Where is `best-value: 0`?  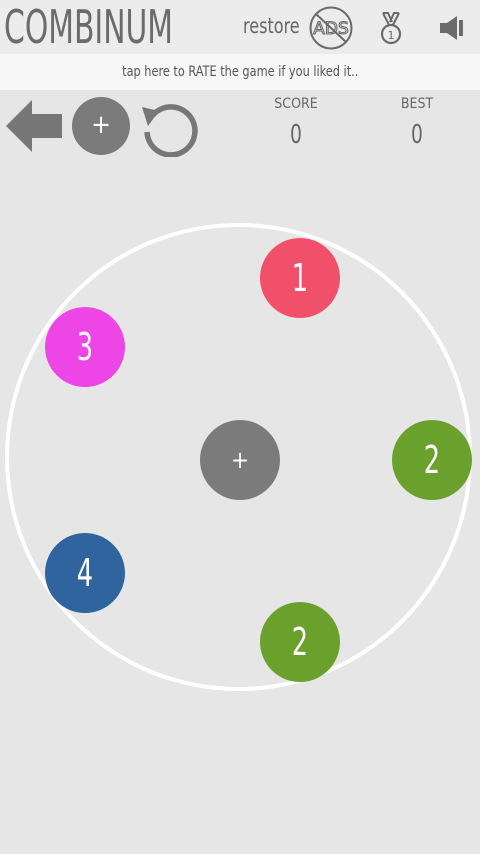 best-value: 0 is located at coordinates (417, 135).